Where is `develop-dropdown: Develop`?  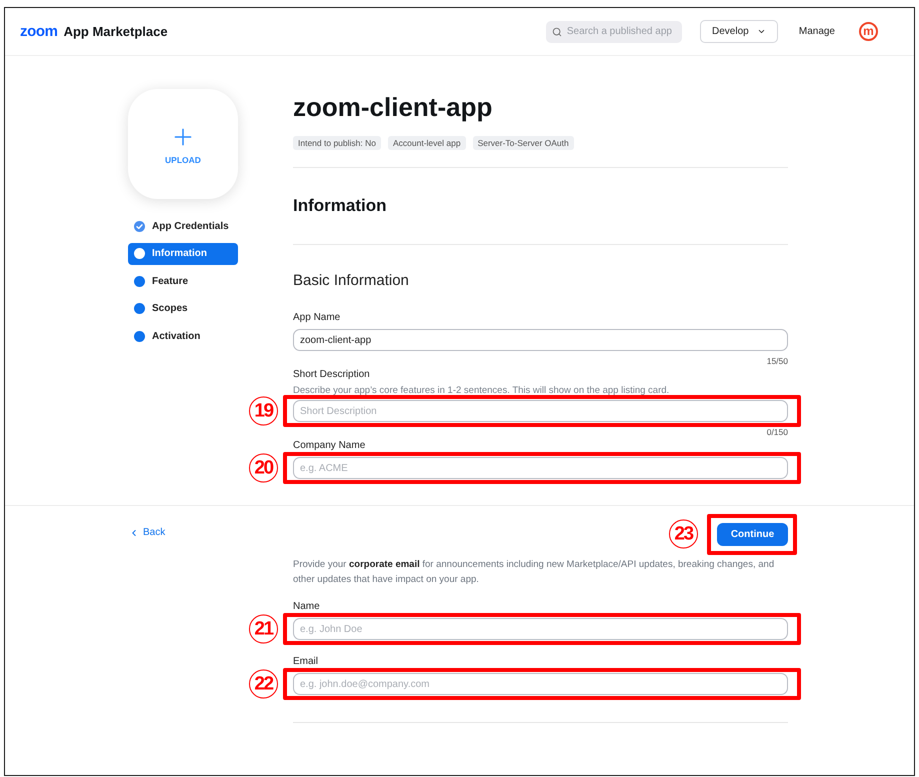 develop-dropdown: Develop is located at coordinates (739, 31).